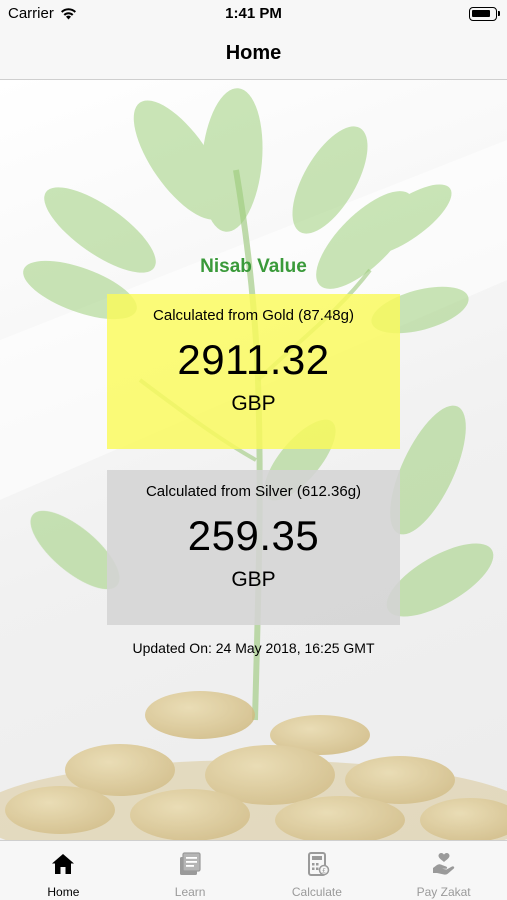 This screenshot has height=900, width=507. I want to click on updated-timestamp: Updated On: 24 May 2018, 16:25 GMT, so click(253, 648).